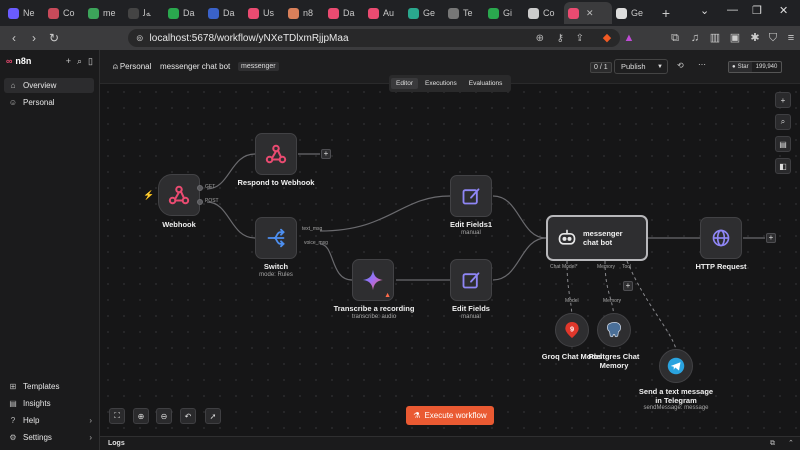 This screenshot has width=800, height=450. I want to click on sidebar-item-insights: ▤ Insights, so click(49, 403).